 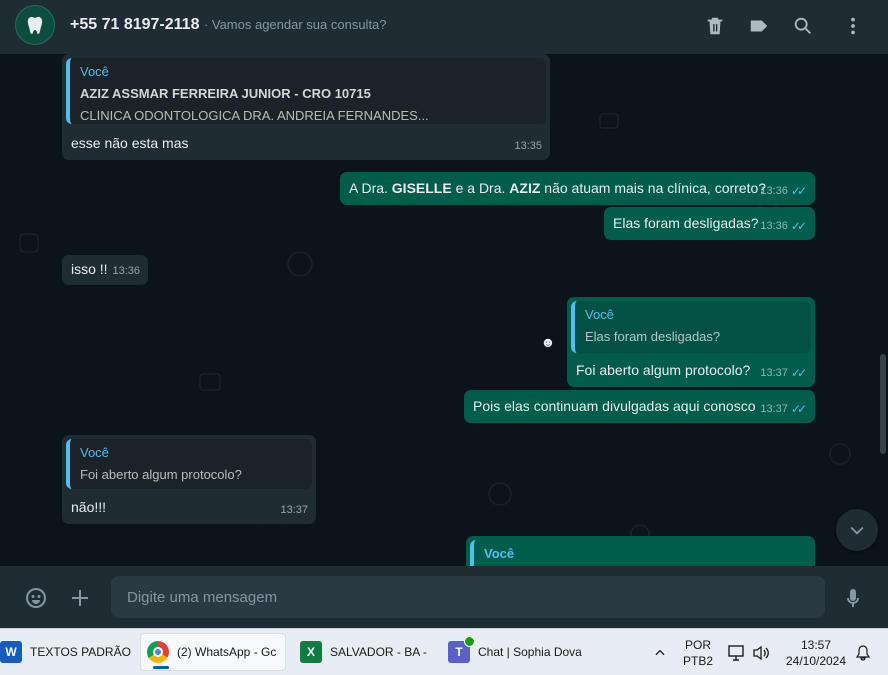 I want to click on message-text: isso !!, so click(x=89, y=269).